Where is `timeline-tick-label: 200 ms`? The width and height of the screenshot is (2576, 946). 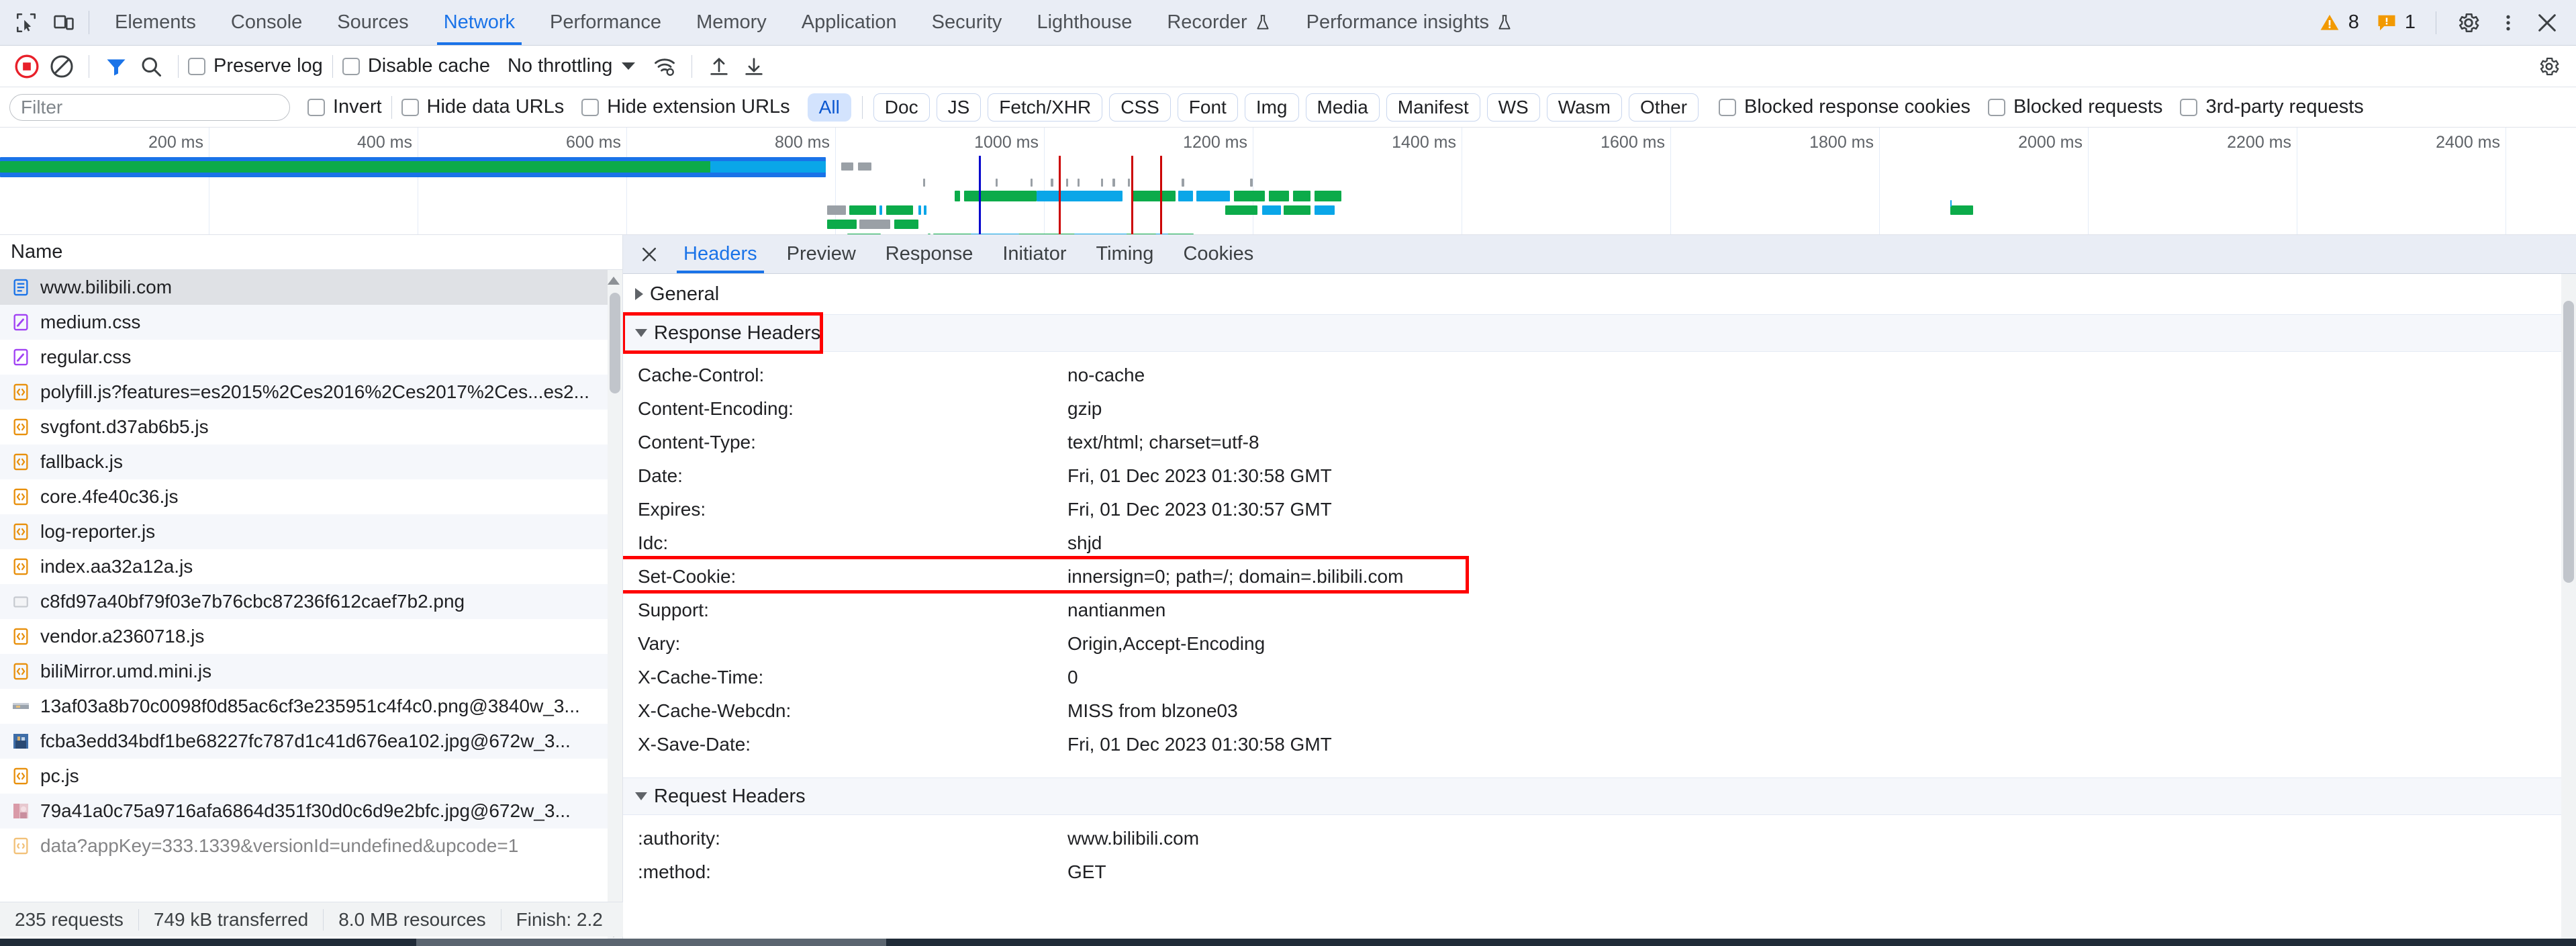
timeline-tick-label: 200 ms is located at coordinates (175, 143).